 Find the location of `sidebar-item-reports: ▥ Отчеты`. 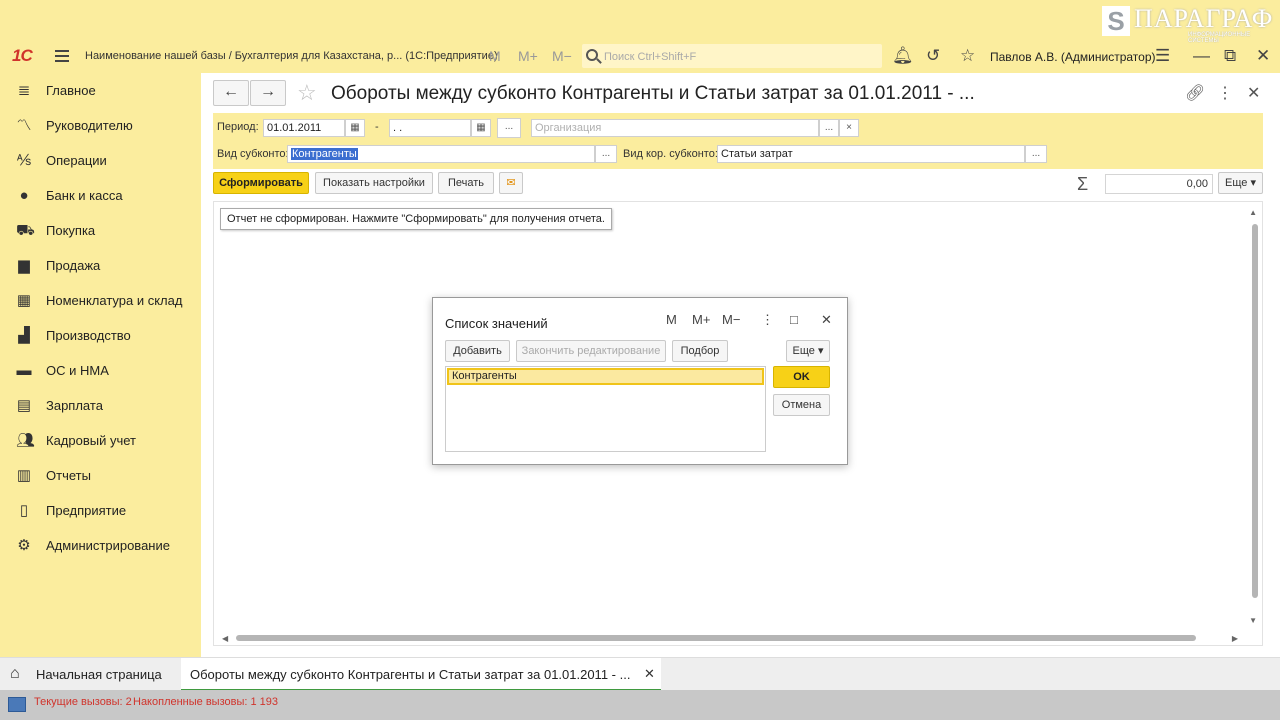

sidebar-item-reports: ▥ Отчеты is located at coordinates (100, 477).